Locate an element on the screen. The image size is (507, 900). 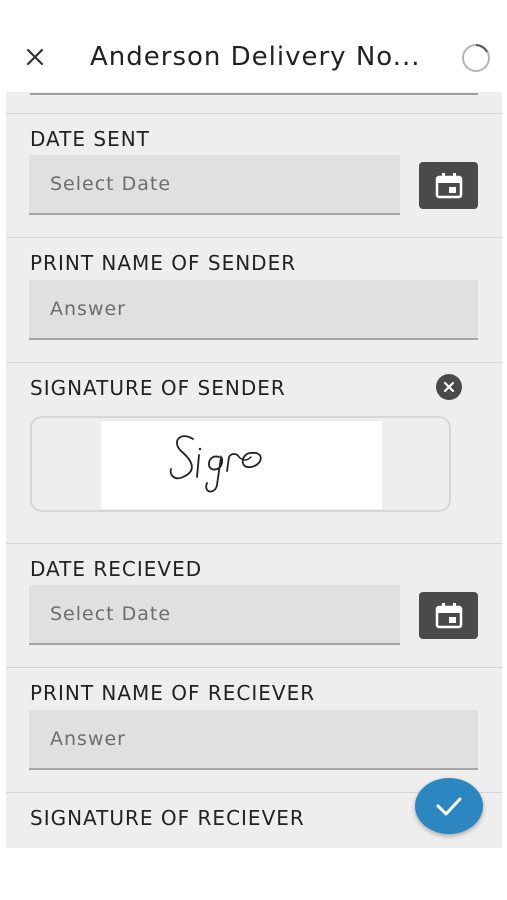
sync-status-icon is located at coordinates (476, 58).